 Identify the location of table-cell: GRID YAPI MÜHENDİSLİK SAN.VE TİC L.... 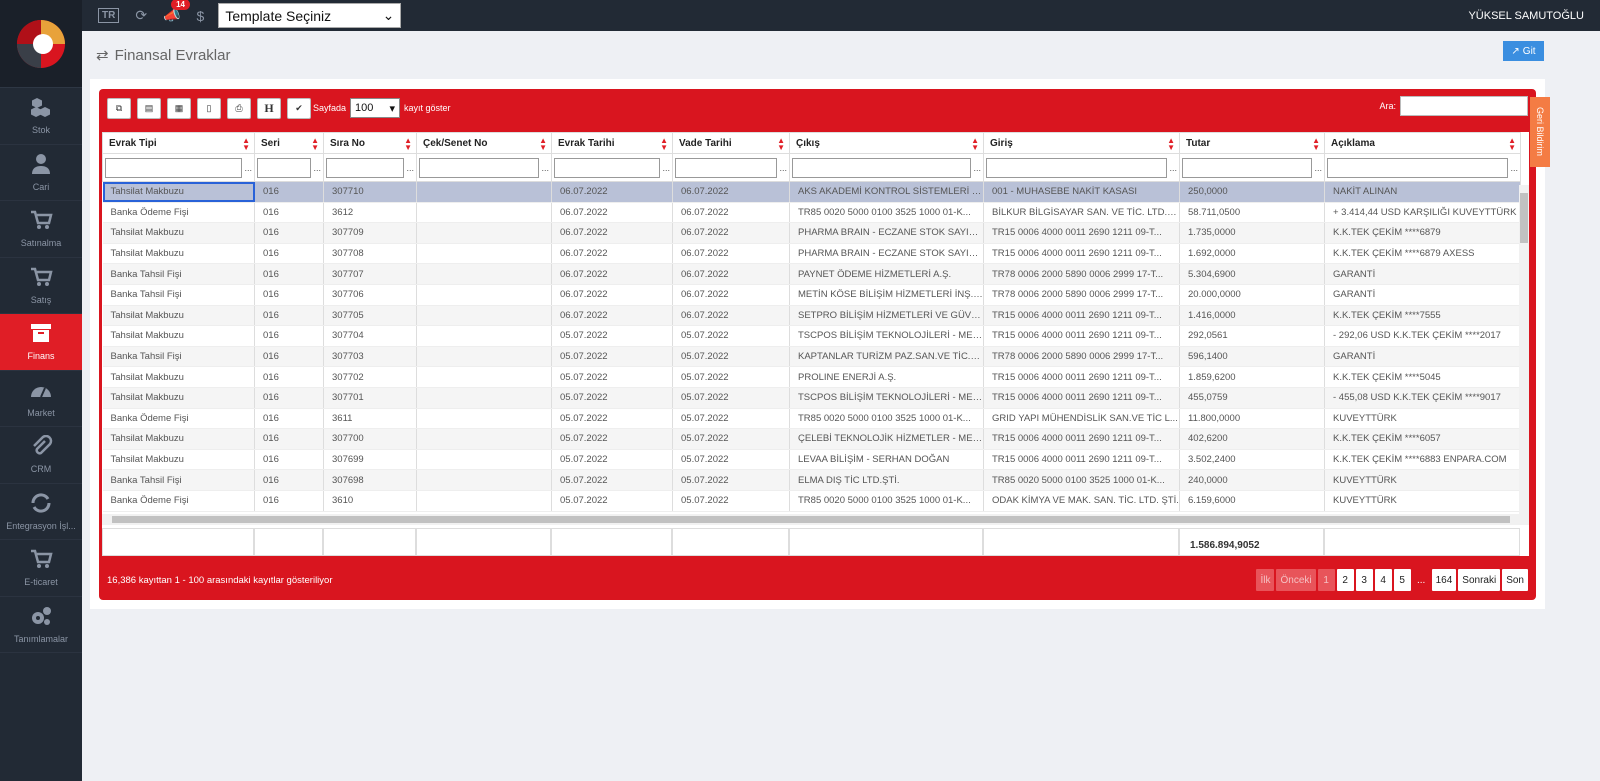
(1081, 419).